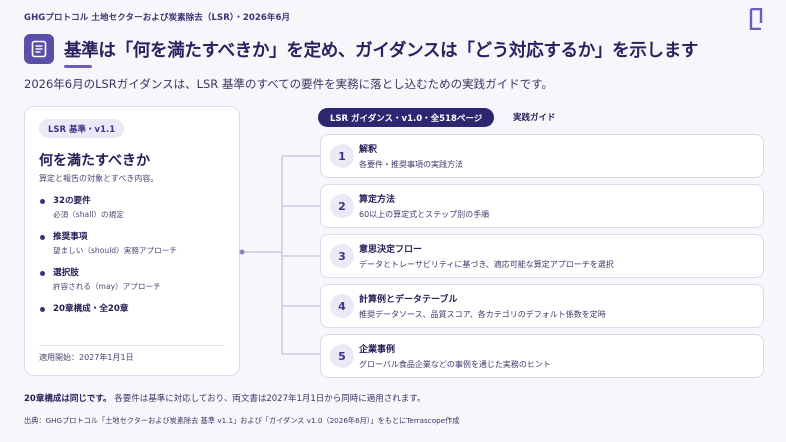 This screenshot has width=786, height=442. I want to click on step-desc: 推奨データソース、品質スコア、各カテゴリのデフォルト係数を定時, so click(482, 314).